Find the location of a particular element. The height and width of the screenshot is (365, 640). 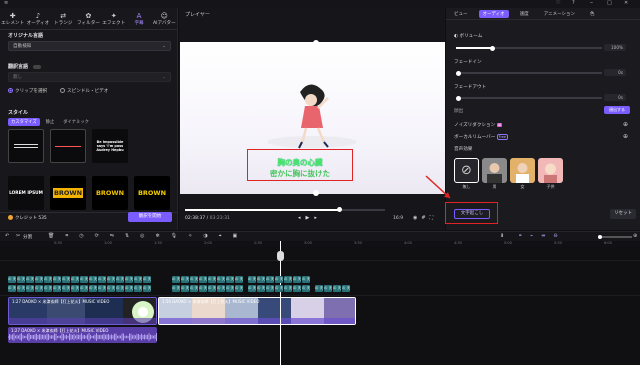

style-tile-lorem: LOREM IPSUM is located at coordinates (26, 193).